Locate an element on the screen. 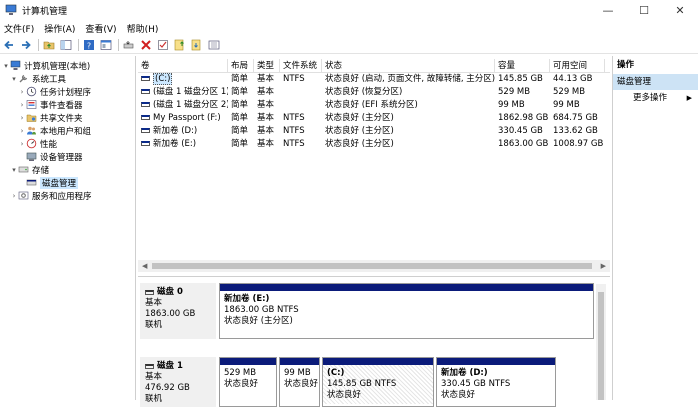  connect-drive-icon is located at coordinates (129, 45).